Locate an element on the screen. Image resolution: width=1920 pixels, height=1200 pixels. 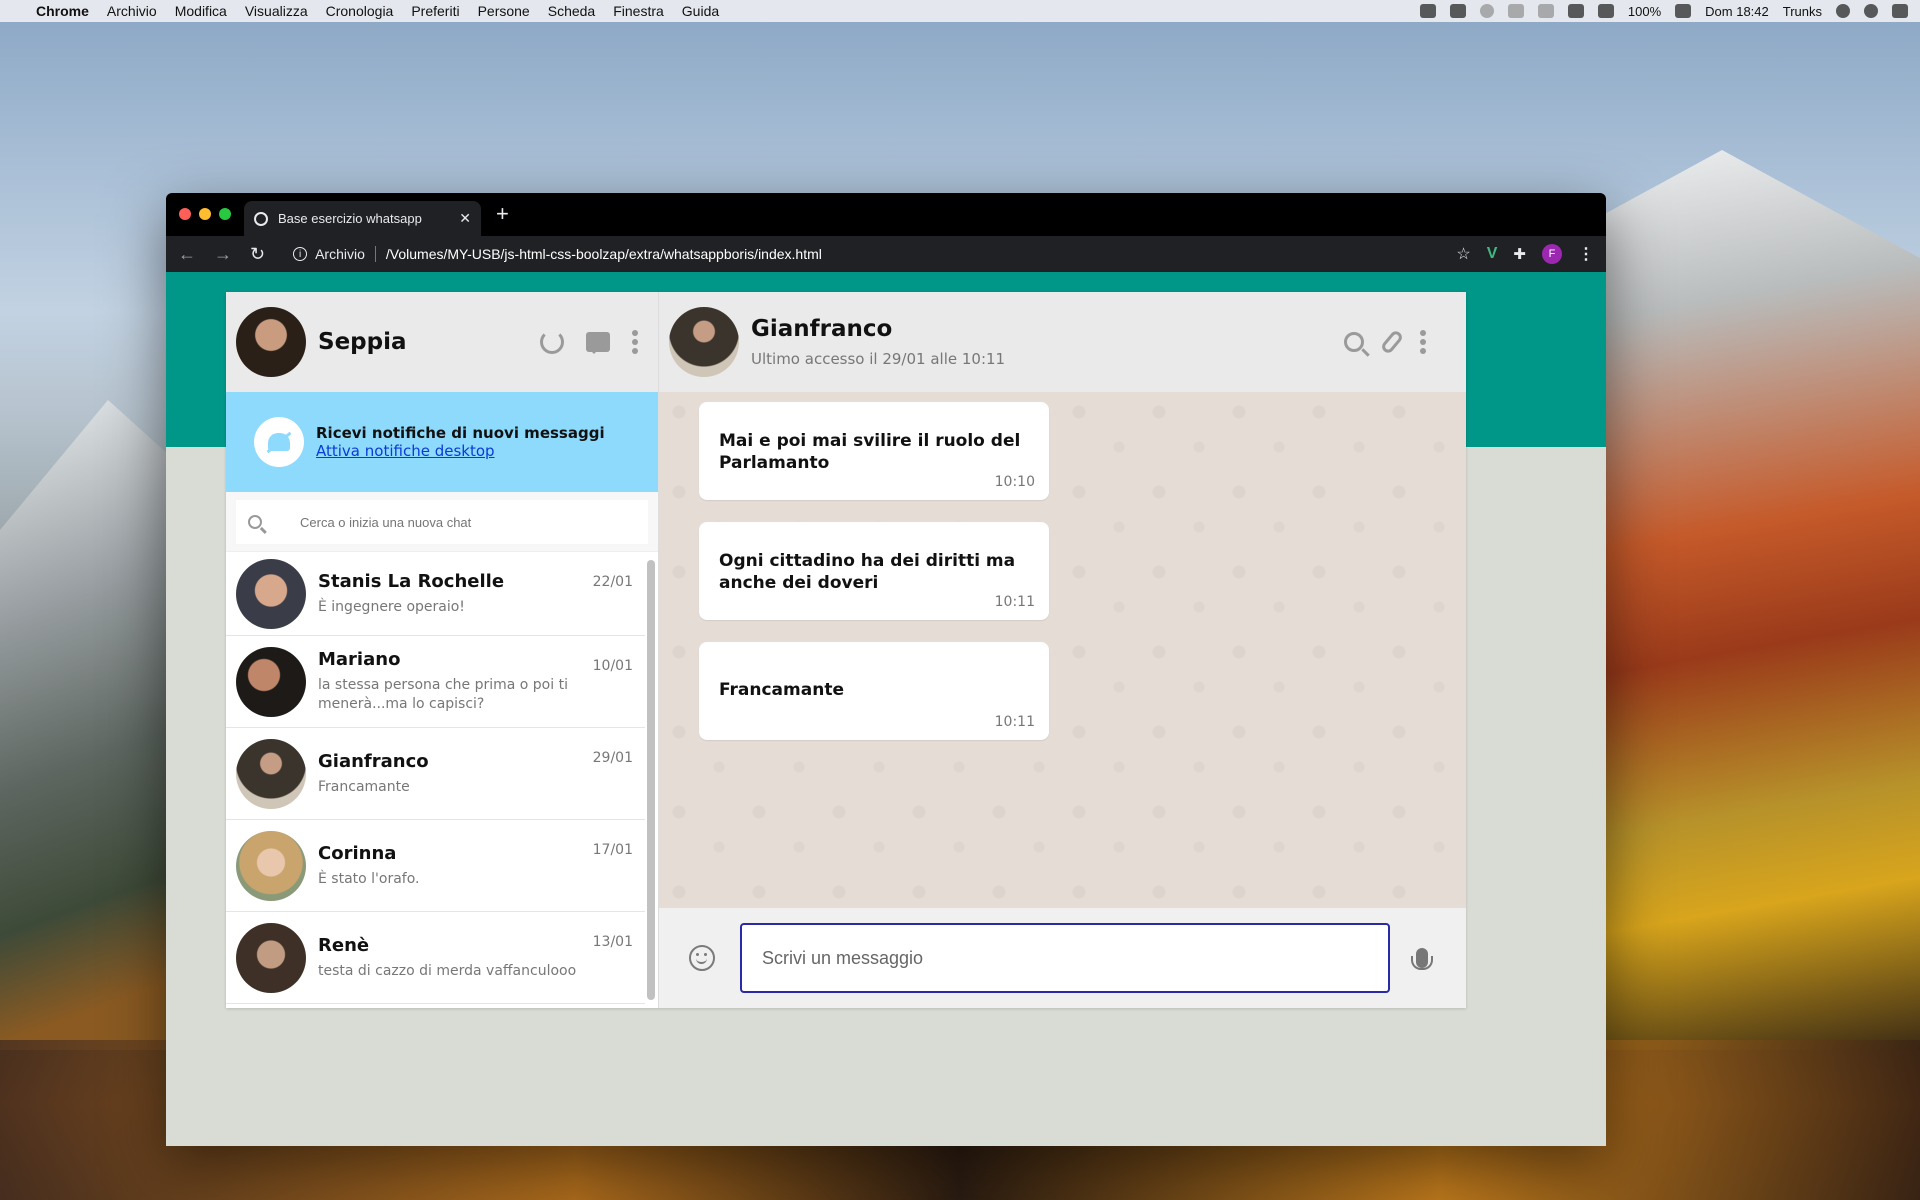
message-input is located at coordinates (1065, 958).